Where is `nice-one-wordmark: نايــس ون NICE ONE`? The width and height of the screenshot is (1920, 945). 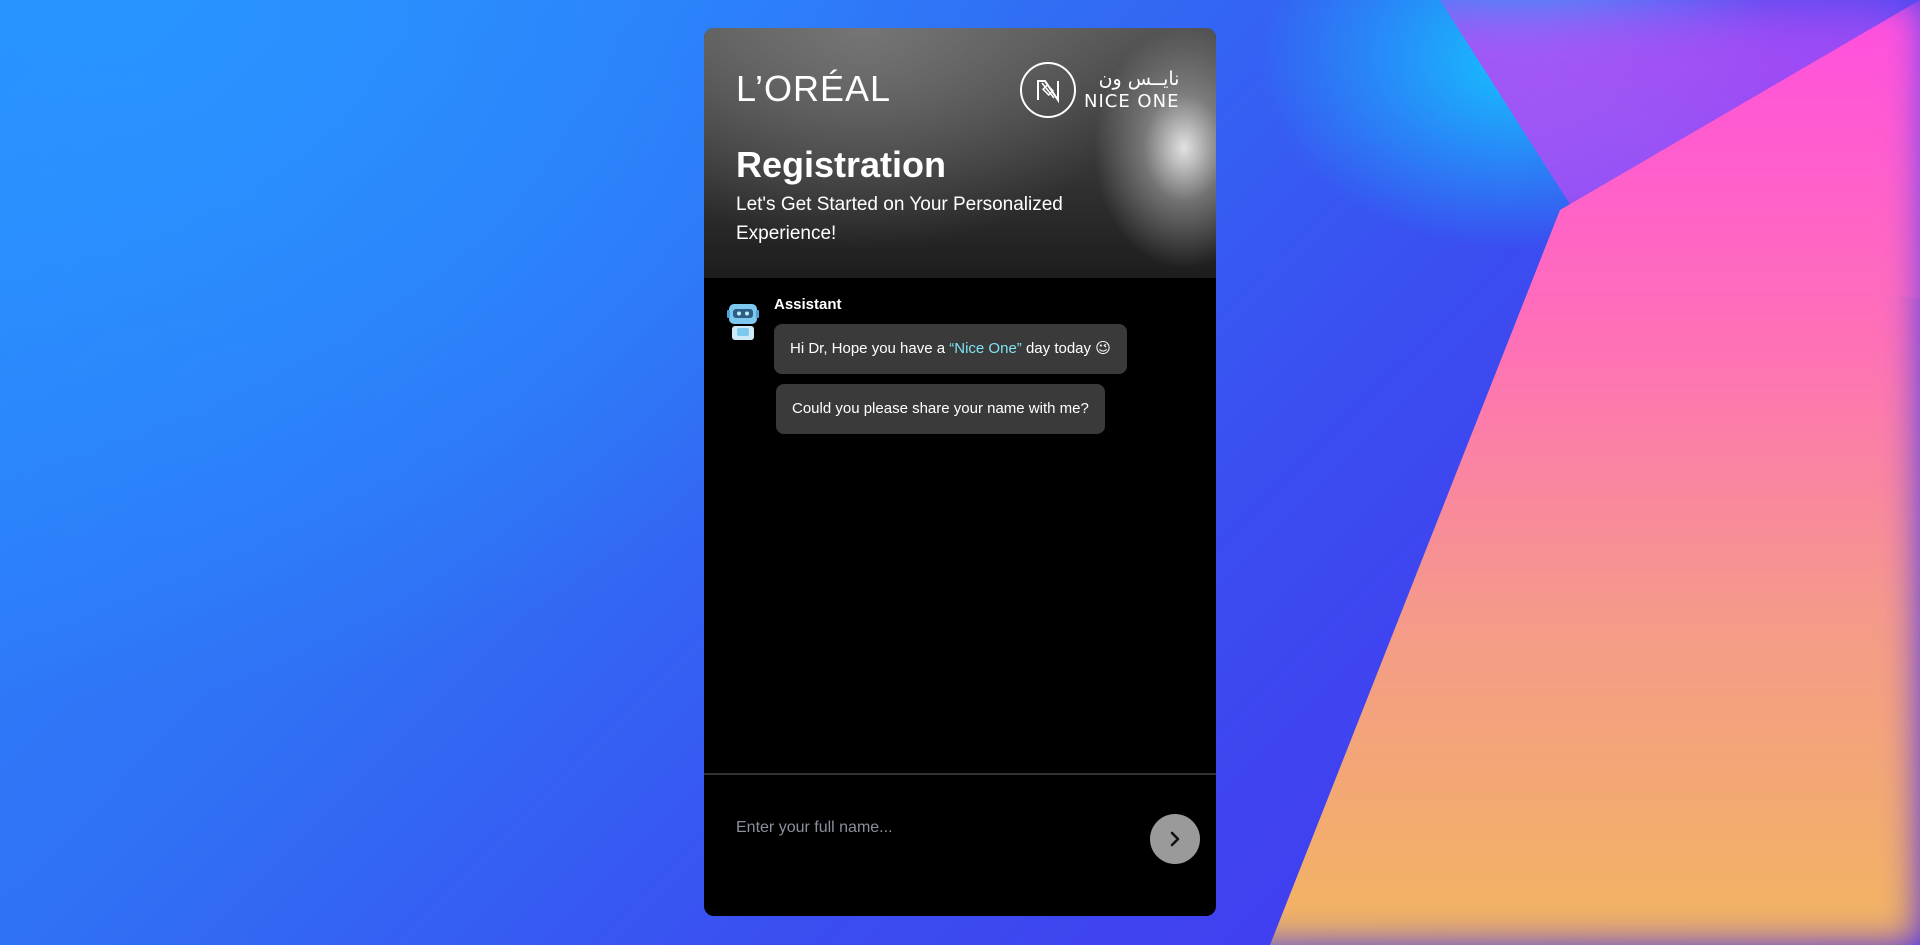 nice-one-wordmark: نايــس ون NICE ONE is located at coordinates (1132, 89).